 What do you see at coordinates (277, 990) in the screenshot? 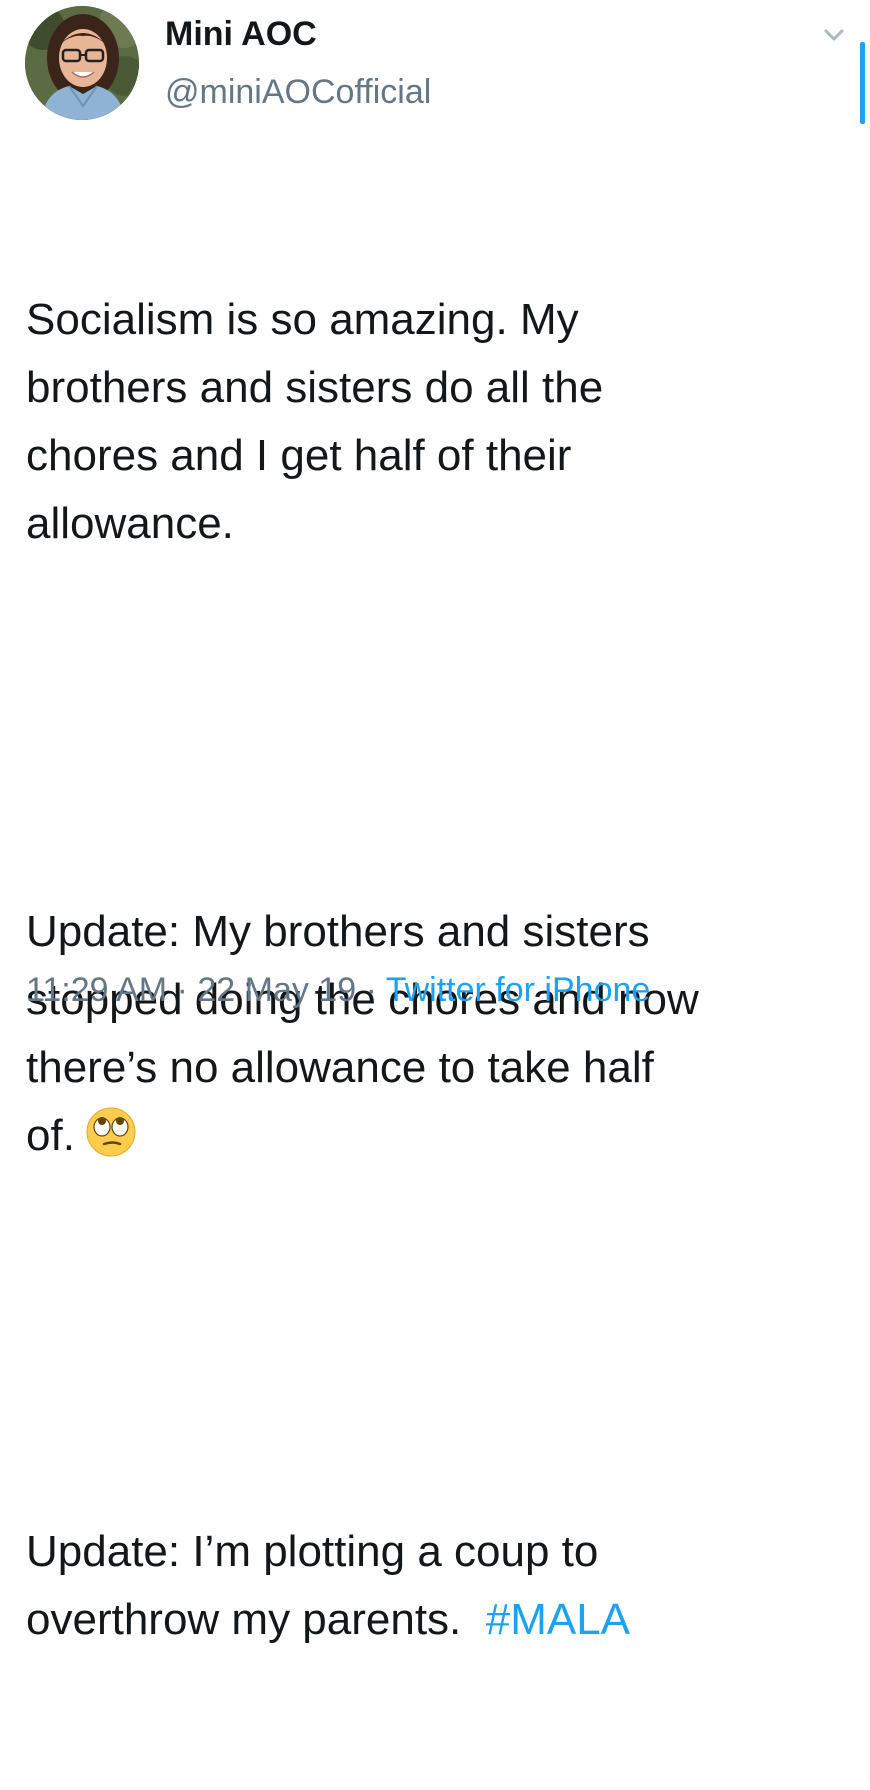
I see `tweet-date: 22 May 19` at bounding box center [277, 990].